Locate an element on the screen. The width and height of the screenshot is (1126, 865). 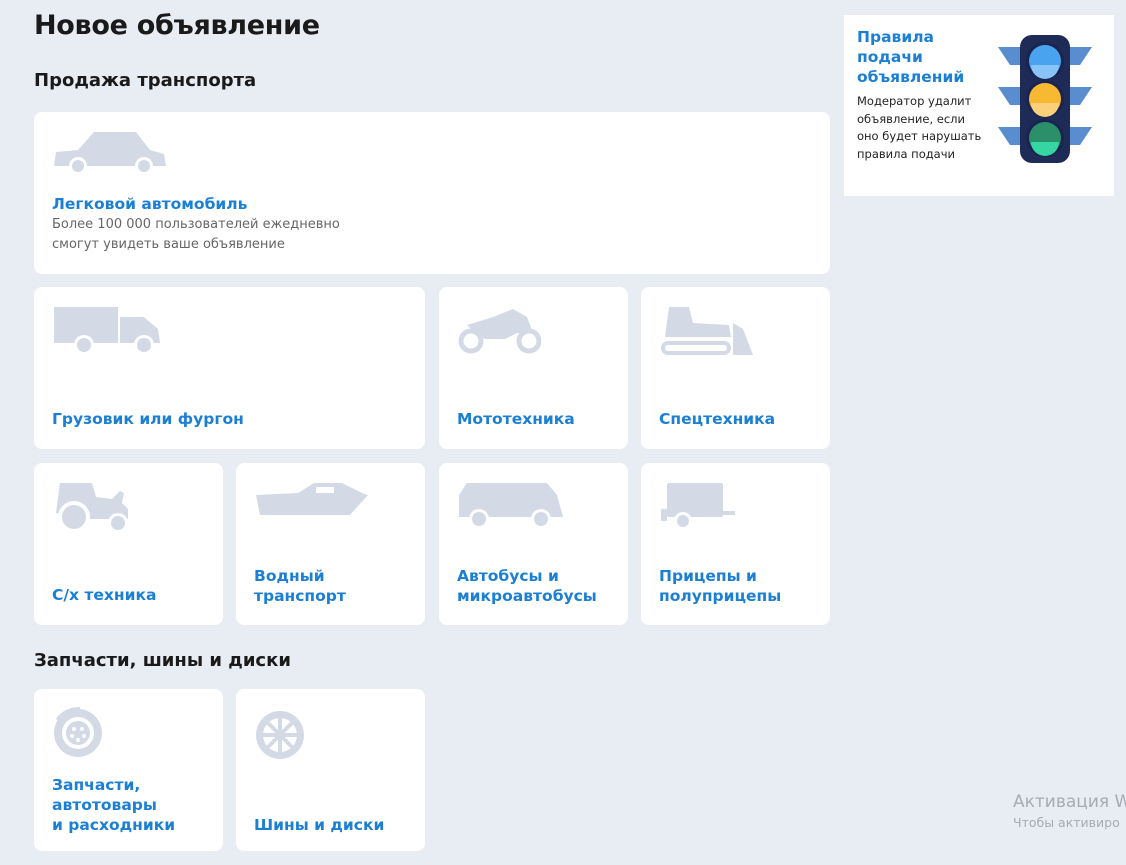
category-title: С/х техника is located at coordinates (104, 595).